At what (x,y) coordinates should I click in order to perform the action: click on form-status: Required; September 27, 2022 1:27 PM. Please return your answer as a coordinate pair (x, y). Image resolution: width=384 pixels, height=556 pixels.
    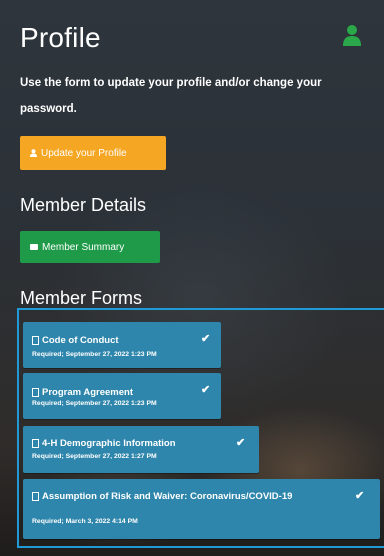
    Looking at the image, I should click on (94, 456).